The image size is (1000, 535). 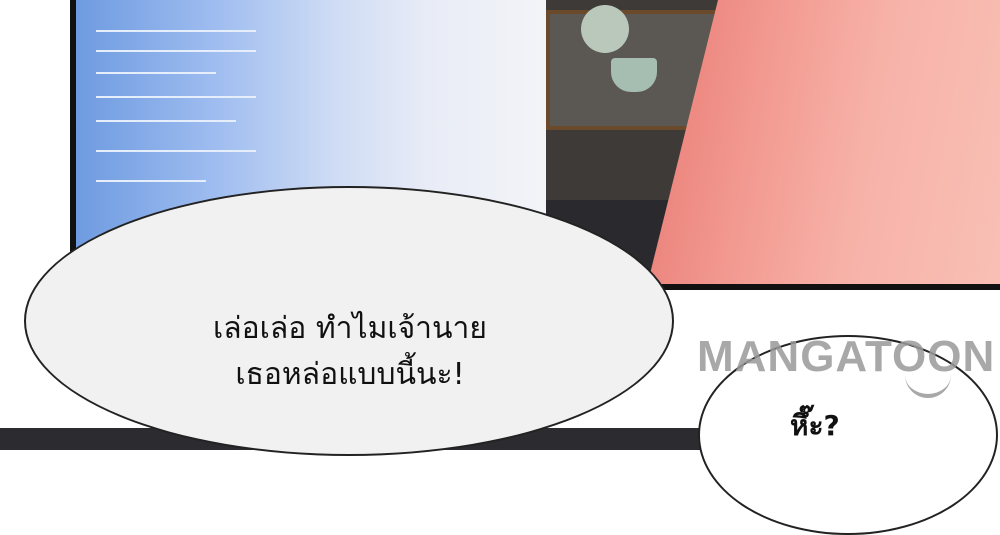 What do you see at coordinates (605, 29) in the screenshot?
I see `teapot-illustration` at bounding box center [605, 29].